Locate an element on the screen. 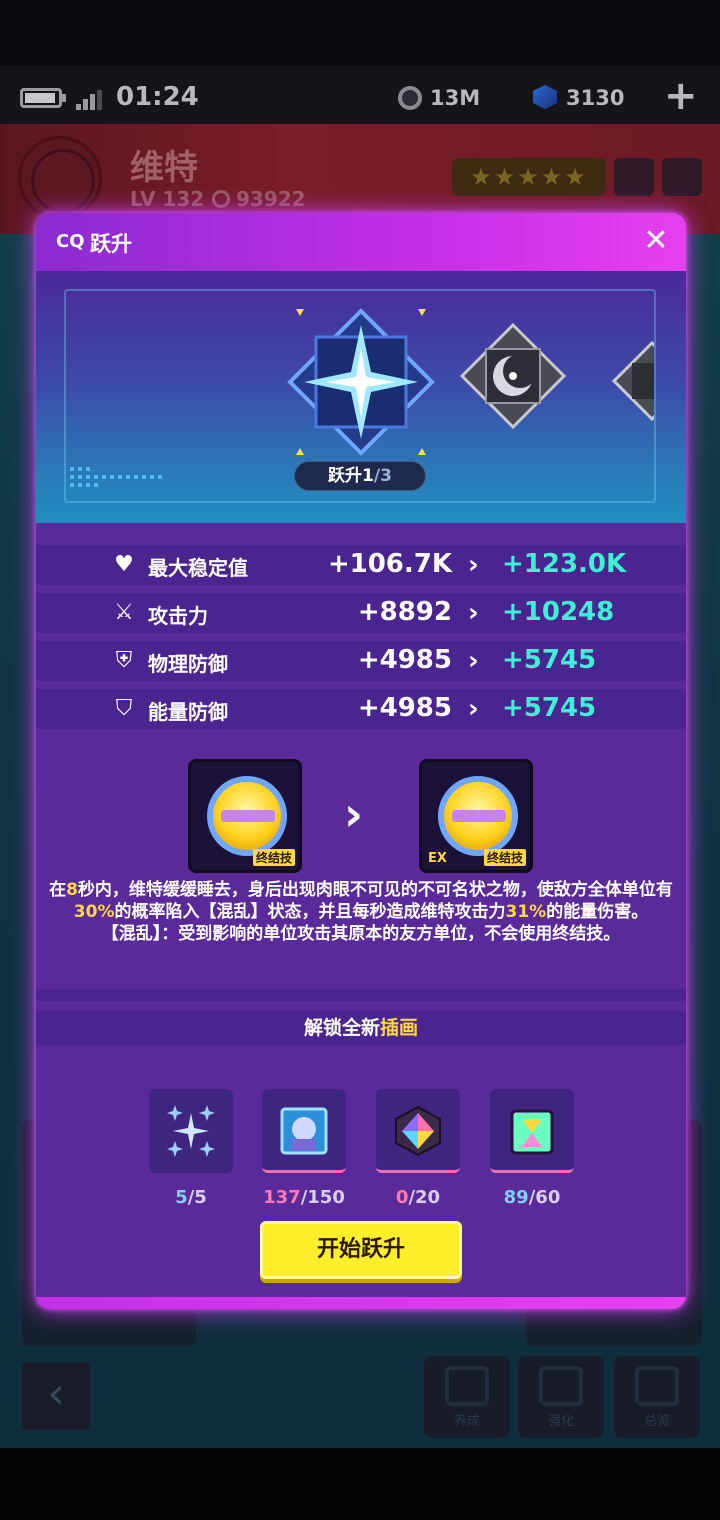  material-have: 0 is located at coordinates (402, 1197).